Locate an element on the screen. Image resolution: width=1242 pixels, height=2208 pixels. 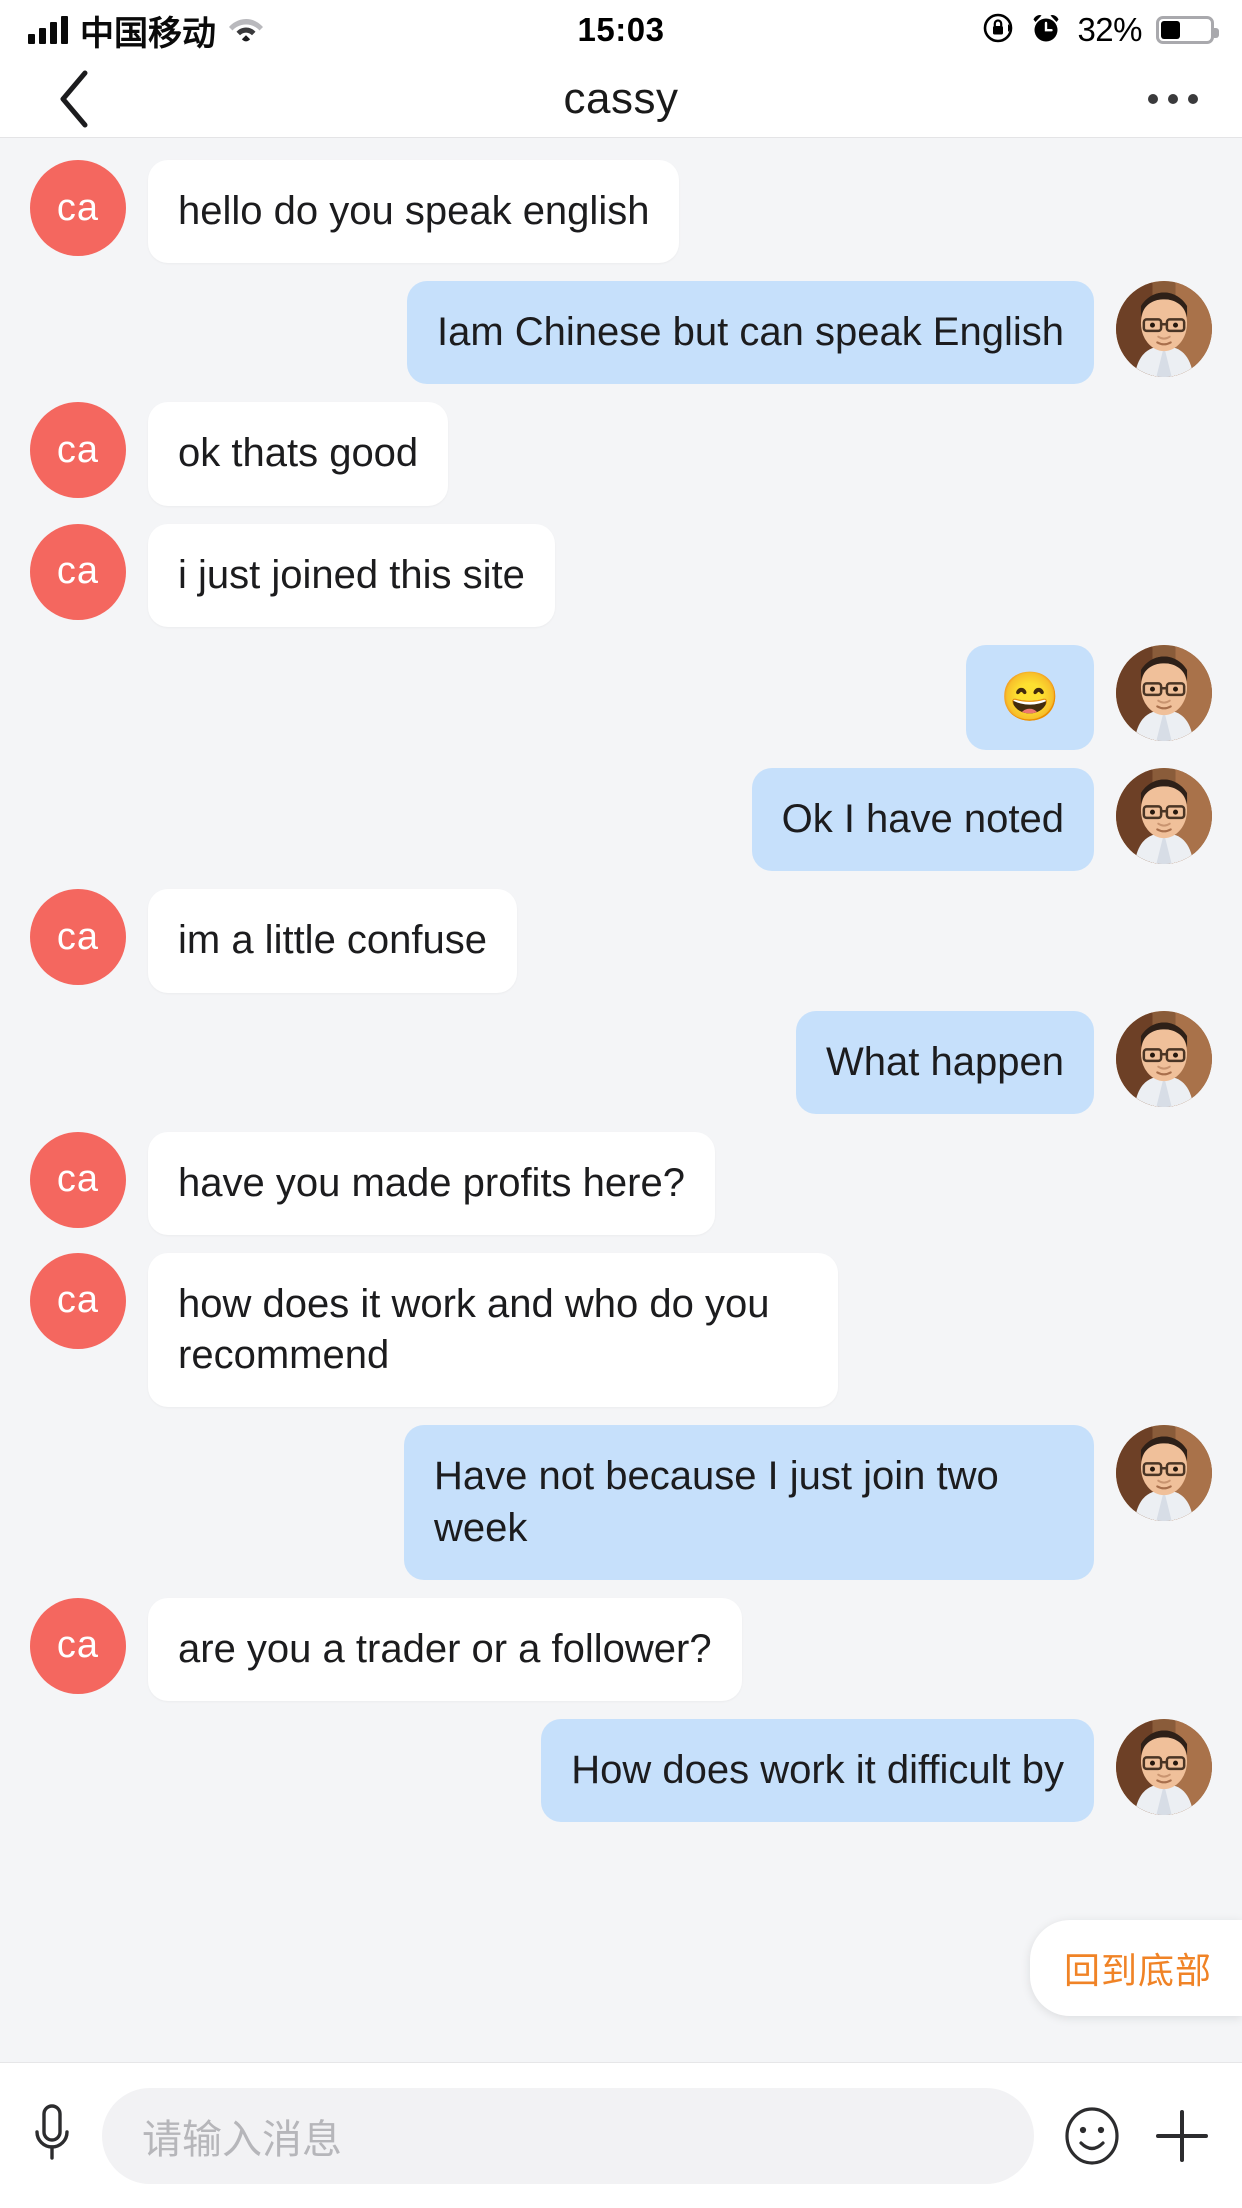
outgoing-message-bubble: What happen is located at coordinates (945, 1062).